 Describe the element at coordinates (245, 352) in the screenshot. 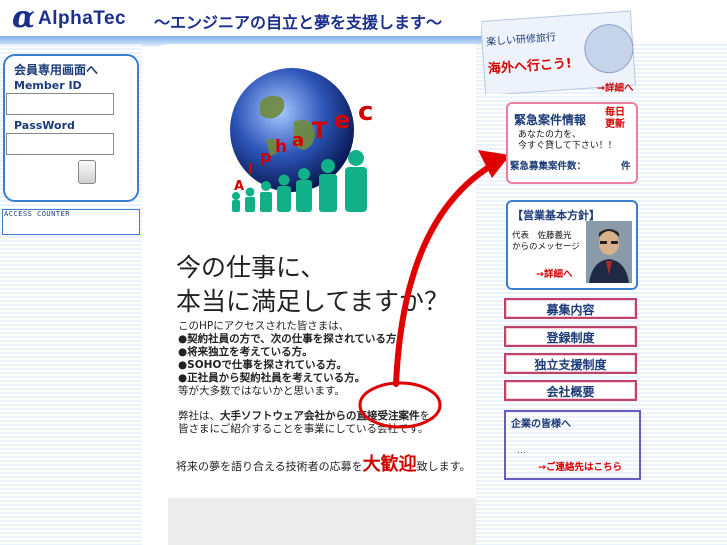

I see `bullet-item: ●将来独立を考えている方。` at that location.